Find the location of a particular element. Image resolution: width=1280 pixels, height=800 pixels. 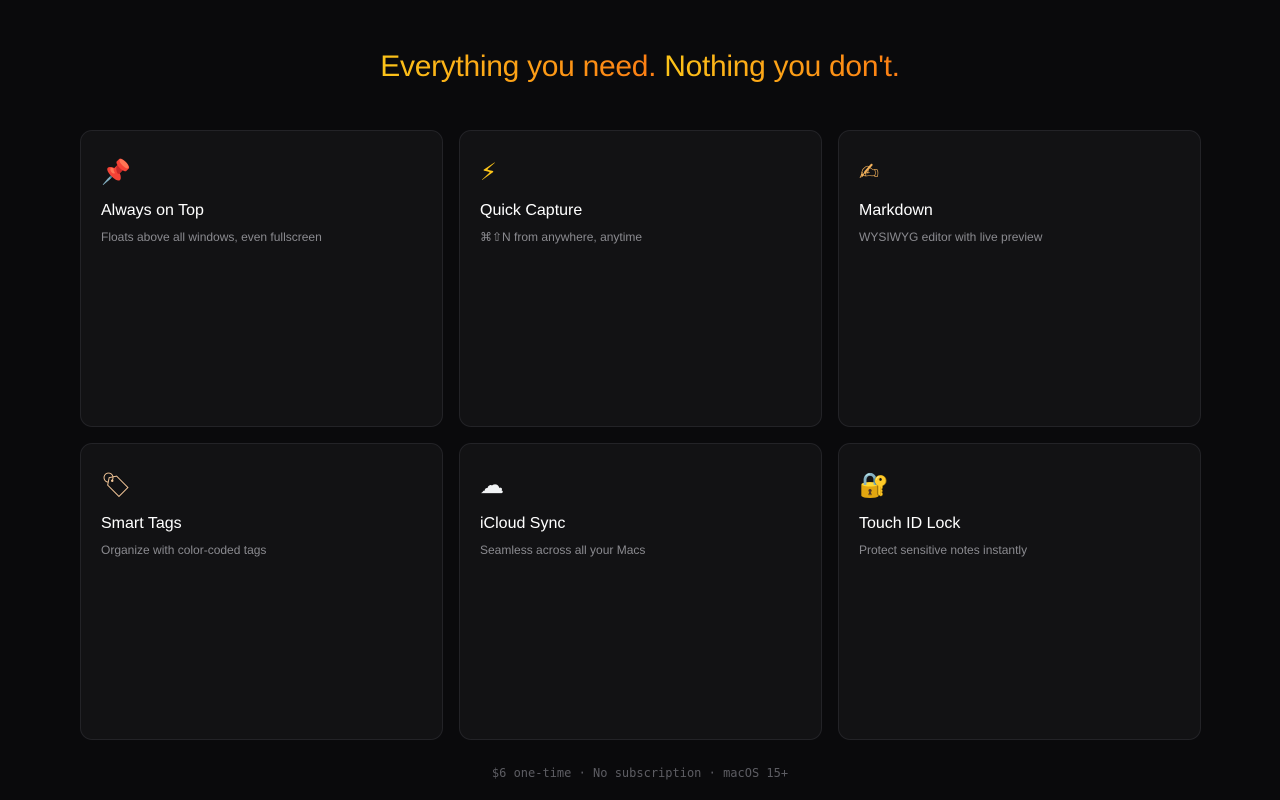

feature-description: ⌘⇧N from anywhere, anytime is located at coordinates (561, 237).